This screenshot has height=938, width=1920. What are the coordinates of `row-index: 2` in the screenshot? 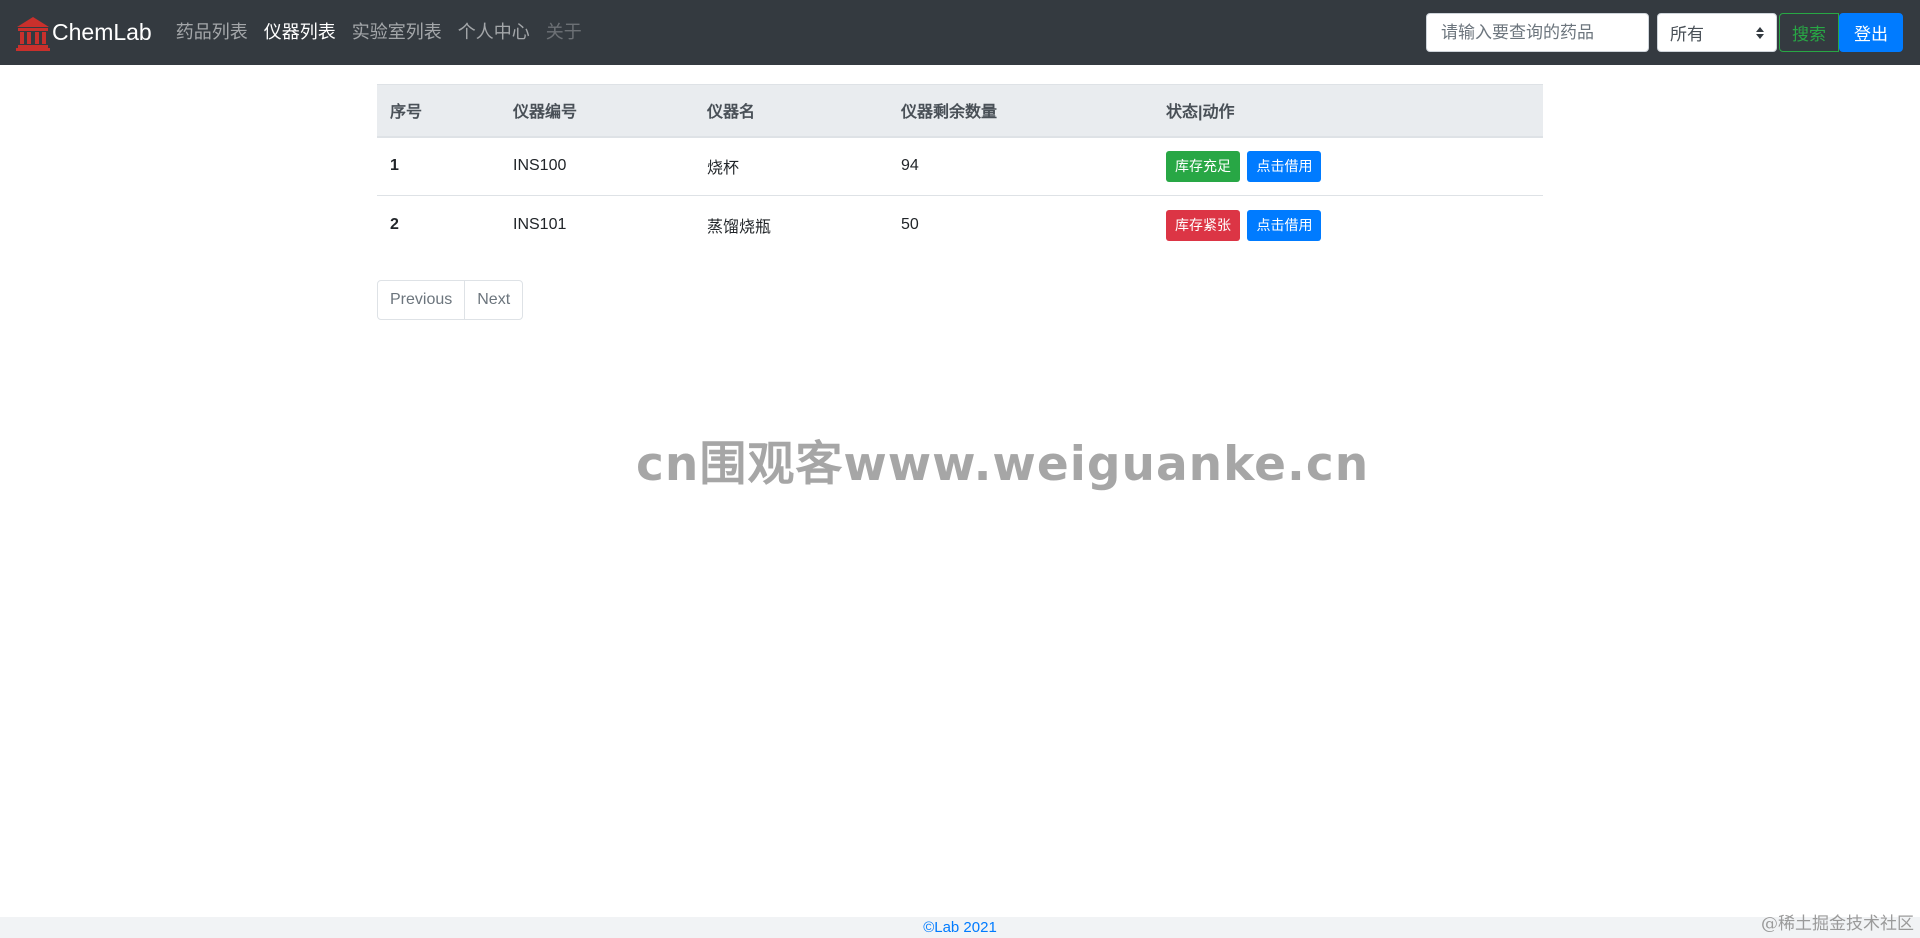 It's located at (438, 225).